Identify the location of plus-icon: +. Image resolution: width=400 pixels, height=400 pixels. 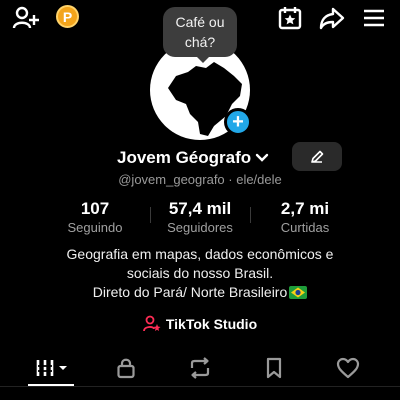
(238, 122).